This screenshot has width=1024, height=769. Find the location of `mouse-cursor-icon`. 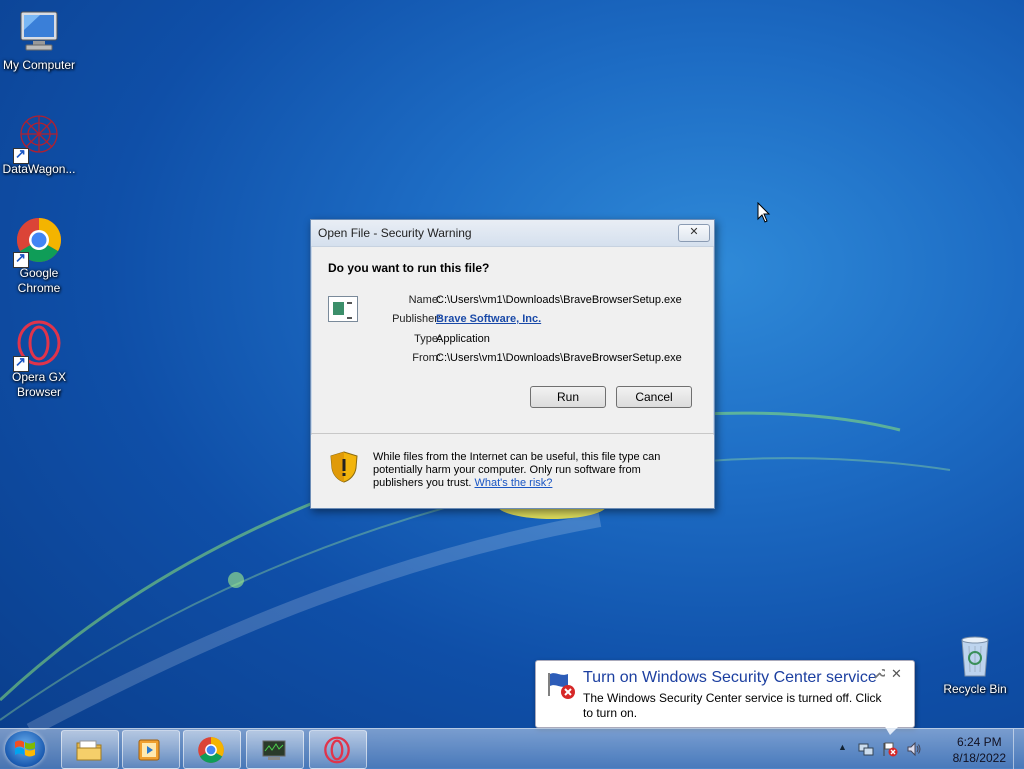

mouse-cursor-icon is located at coordinates (764, 212).